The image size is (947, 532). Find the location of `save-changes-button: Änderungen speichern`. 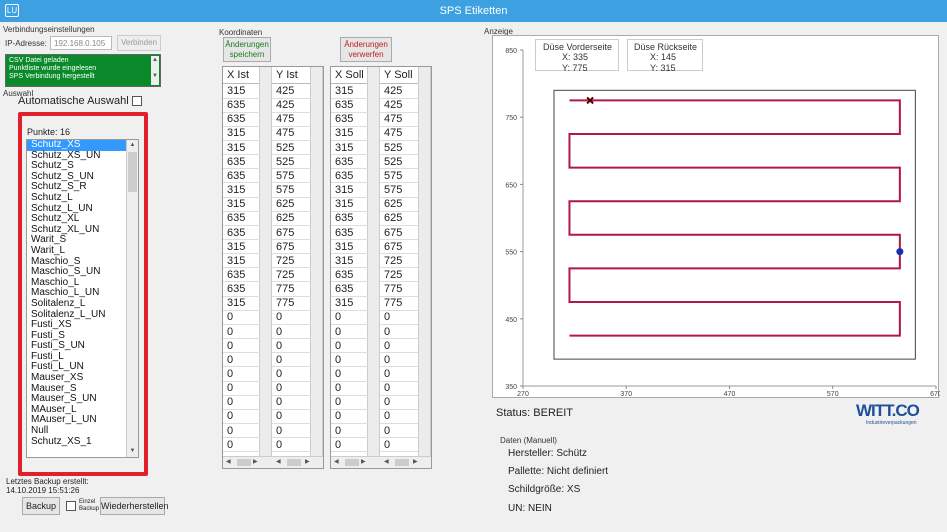

save-changes-button: Änderungen speichern is located at coordinates (247, 49).